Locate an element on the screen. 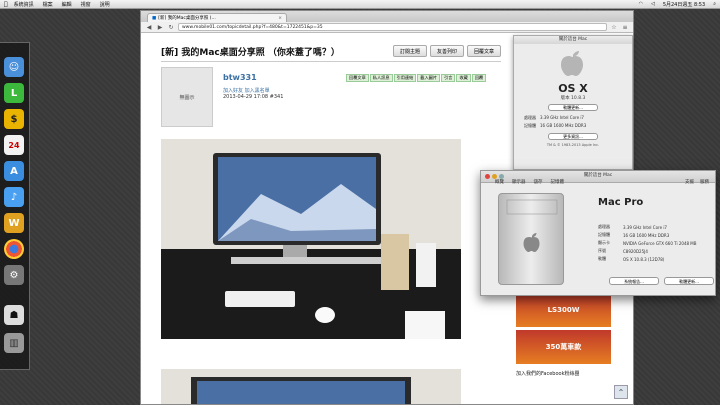  spec-row: 記憶體 16 GB 1600 MHz DDR3 is located at coordinates (647, 235).